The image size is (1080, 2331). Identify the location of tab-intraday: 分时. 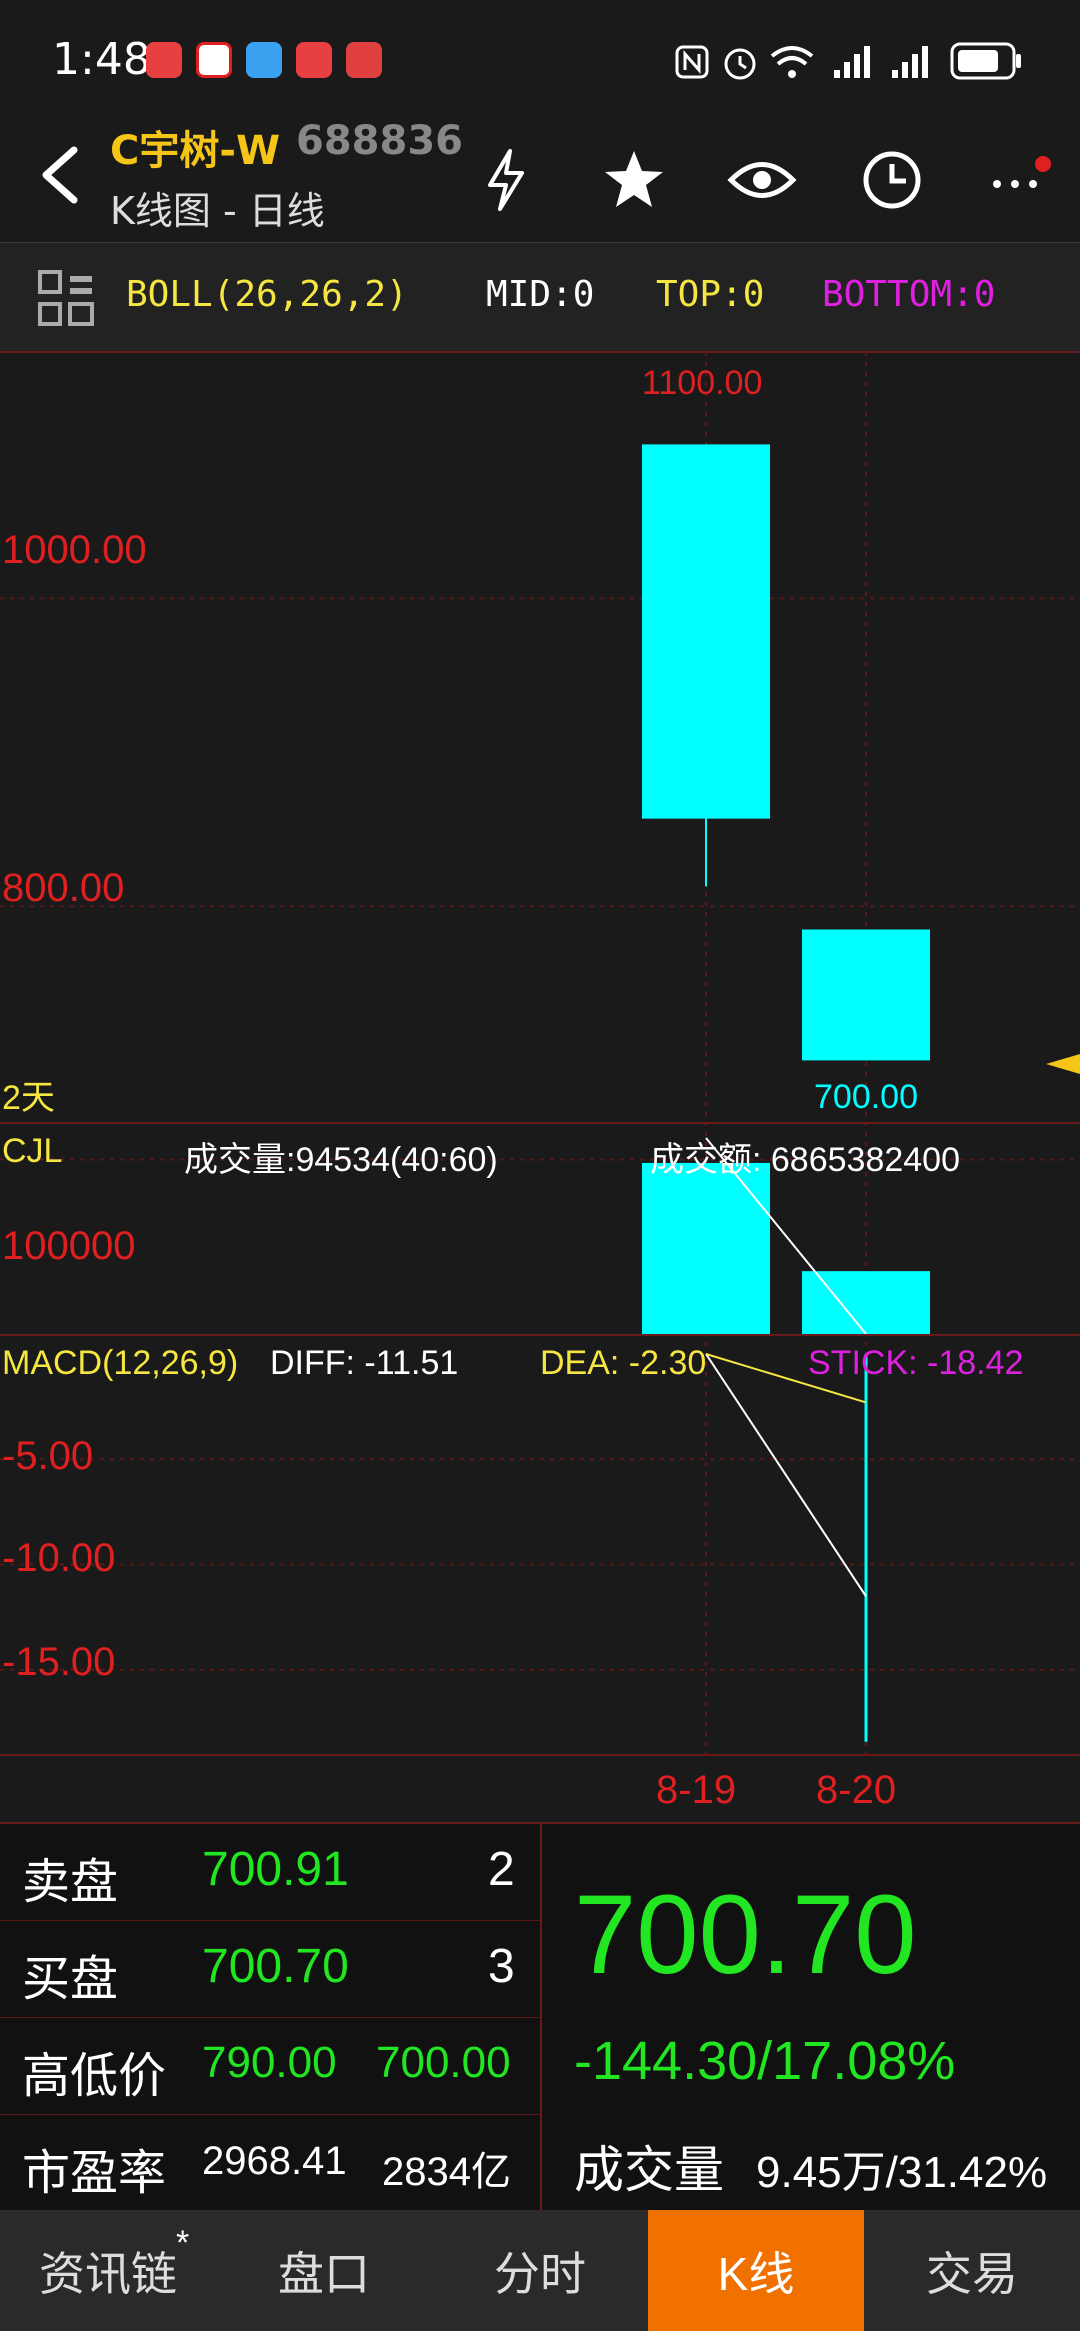
(540, 2270).